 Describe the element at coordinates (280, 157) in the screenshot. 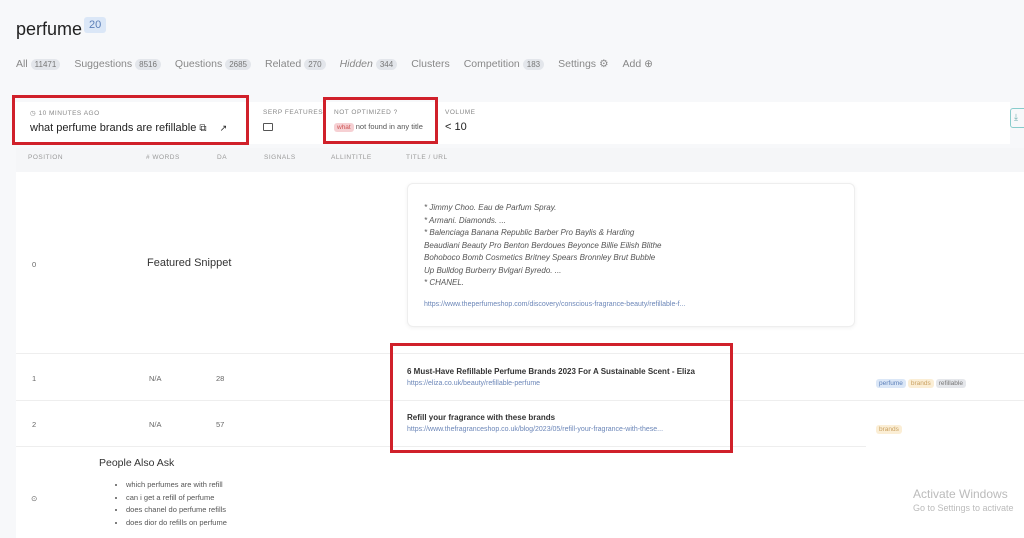

I see `col-signals: SIGNALS` at that location.